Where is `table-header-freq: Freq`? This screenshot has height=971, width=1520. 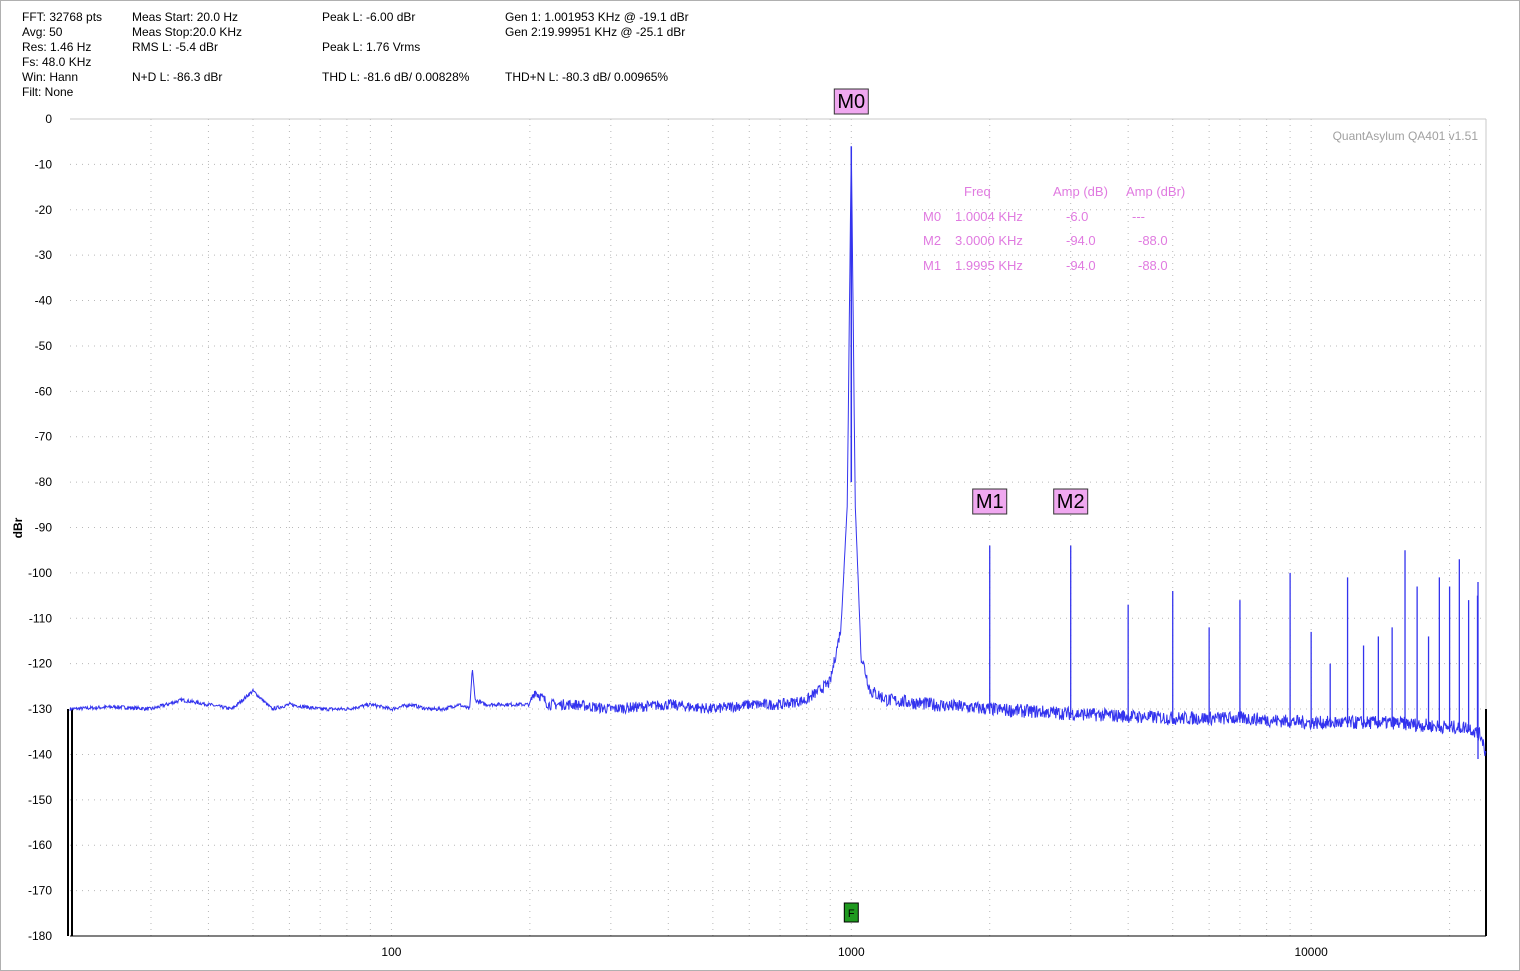
table-header-freq: Freq is located at coordinates (977, 191).